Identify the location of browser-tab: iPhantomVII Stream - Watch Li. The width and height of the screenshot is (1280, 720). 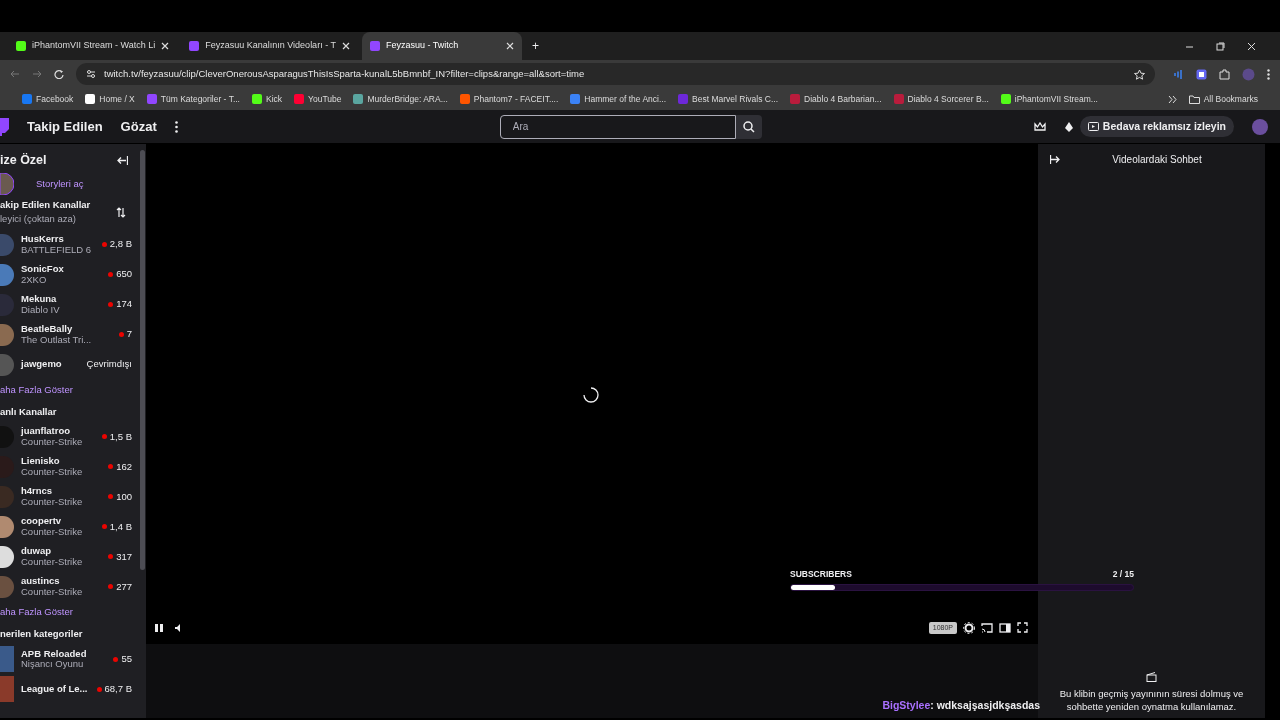
(93, 46).